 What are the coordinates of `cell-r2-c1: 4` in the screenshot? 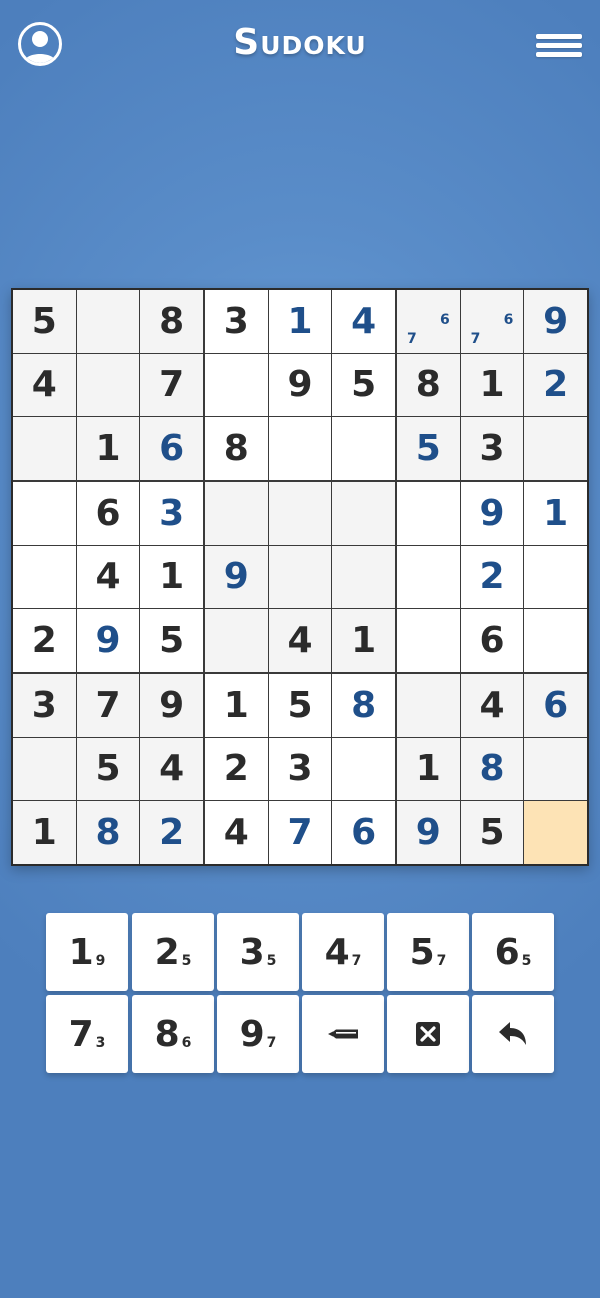 It's located at (44, 385).